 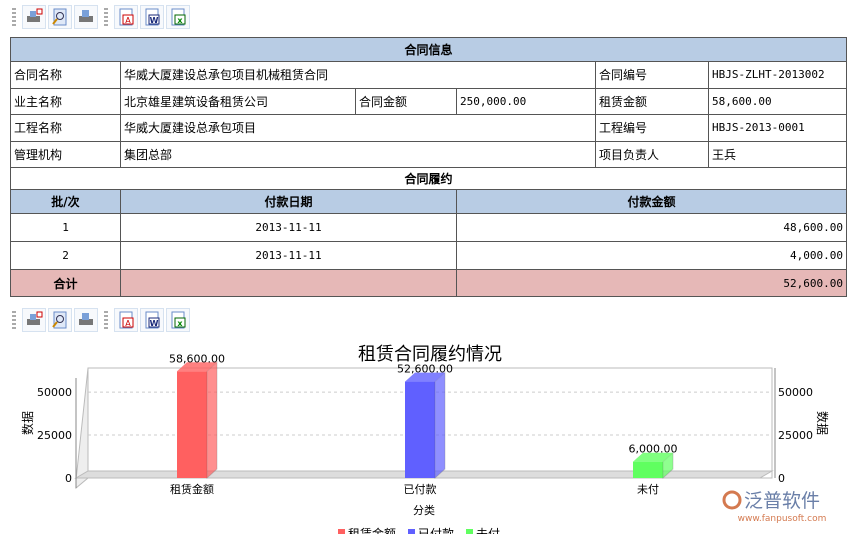 What do you see at coordinates (777, 75) in the screenshot?
I see `contract-no: HBJS-ZLHT-2013002` at bounding box center [777, 75].